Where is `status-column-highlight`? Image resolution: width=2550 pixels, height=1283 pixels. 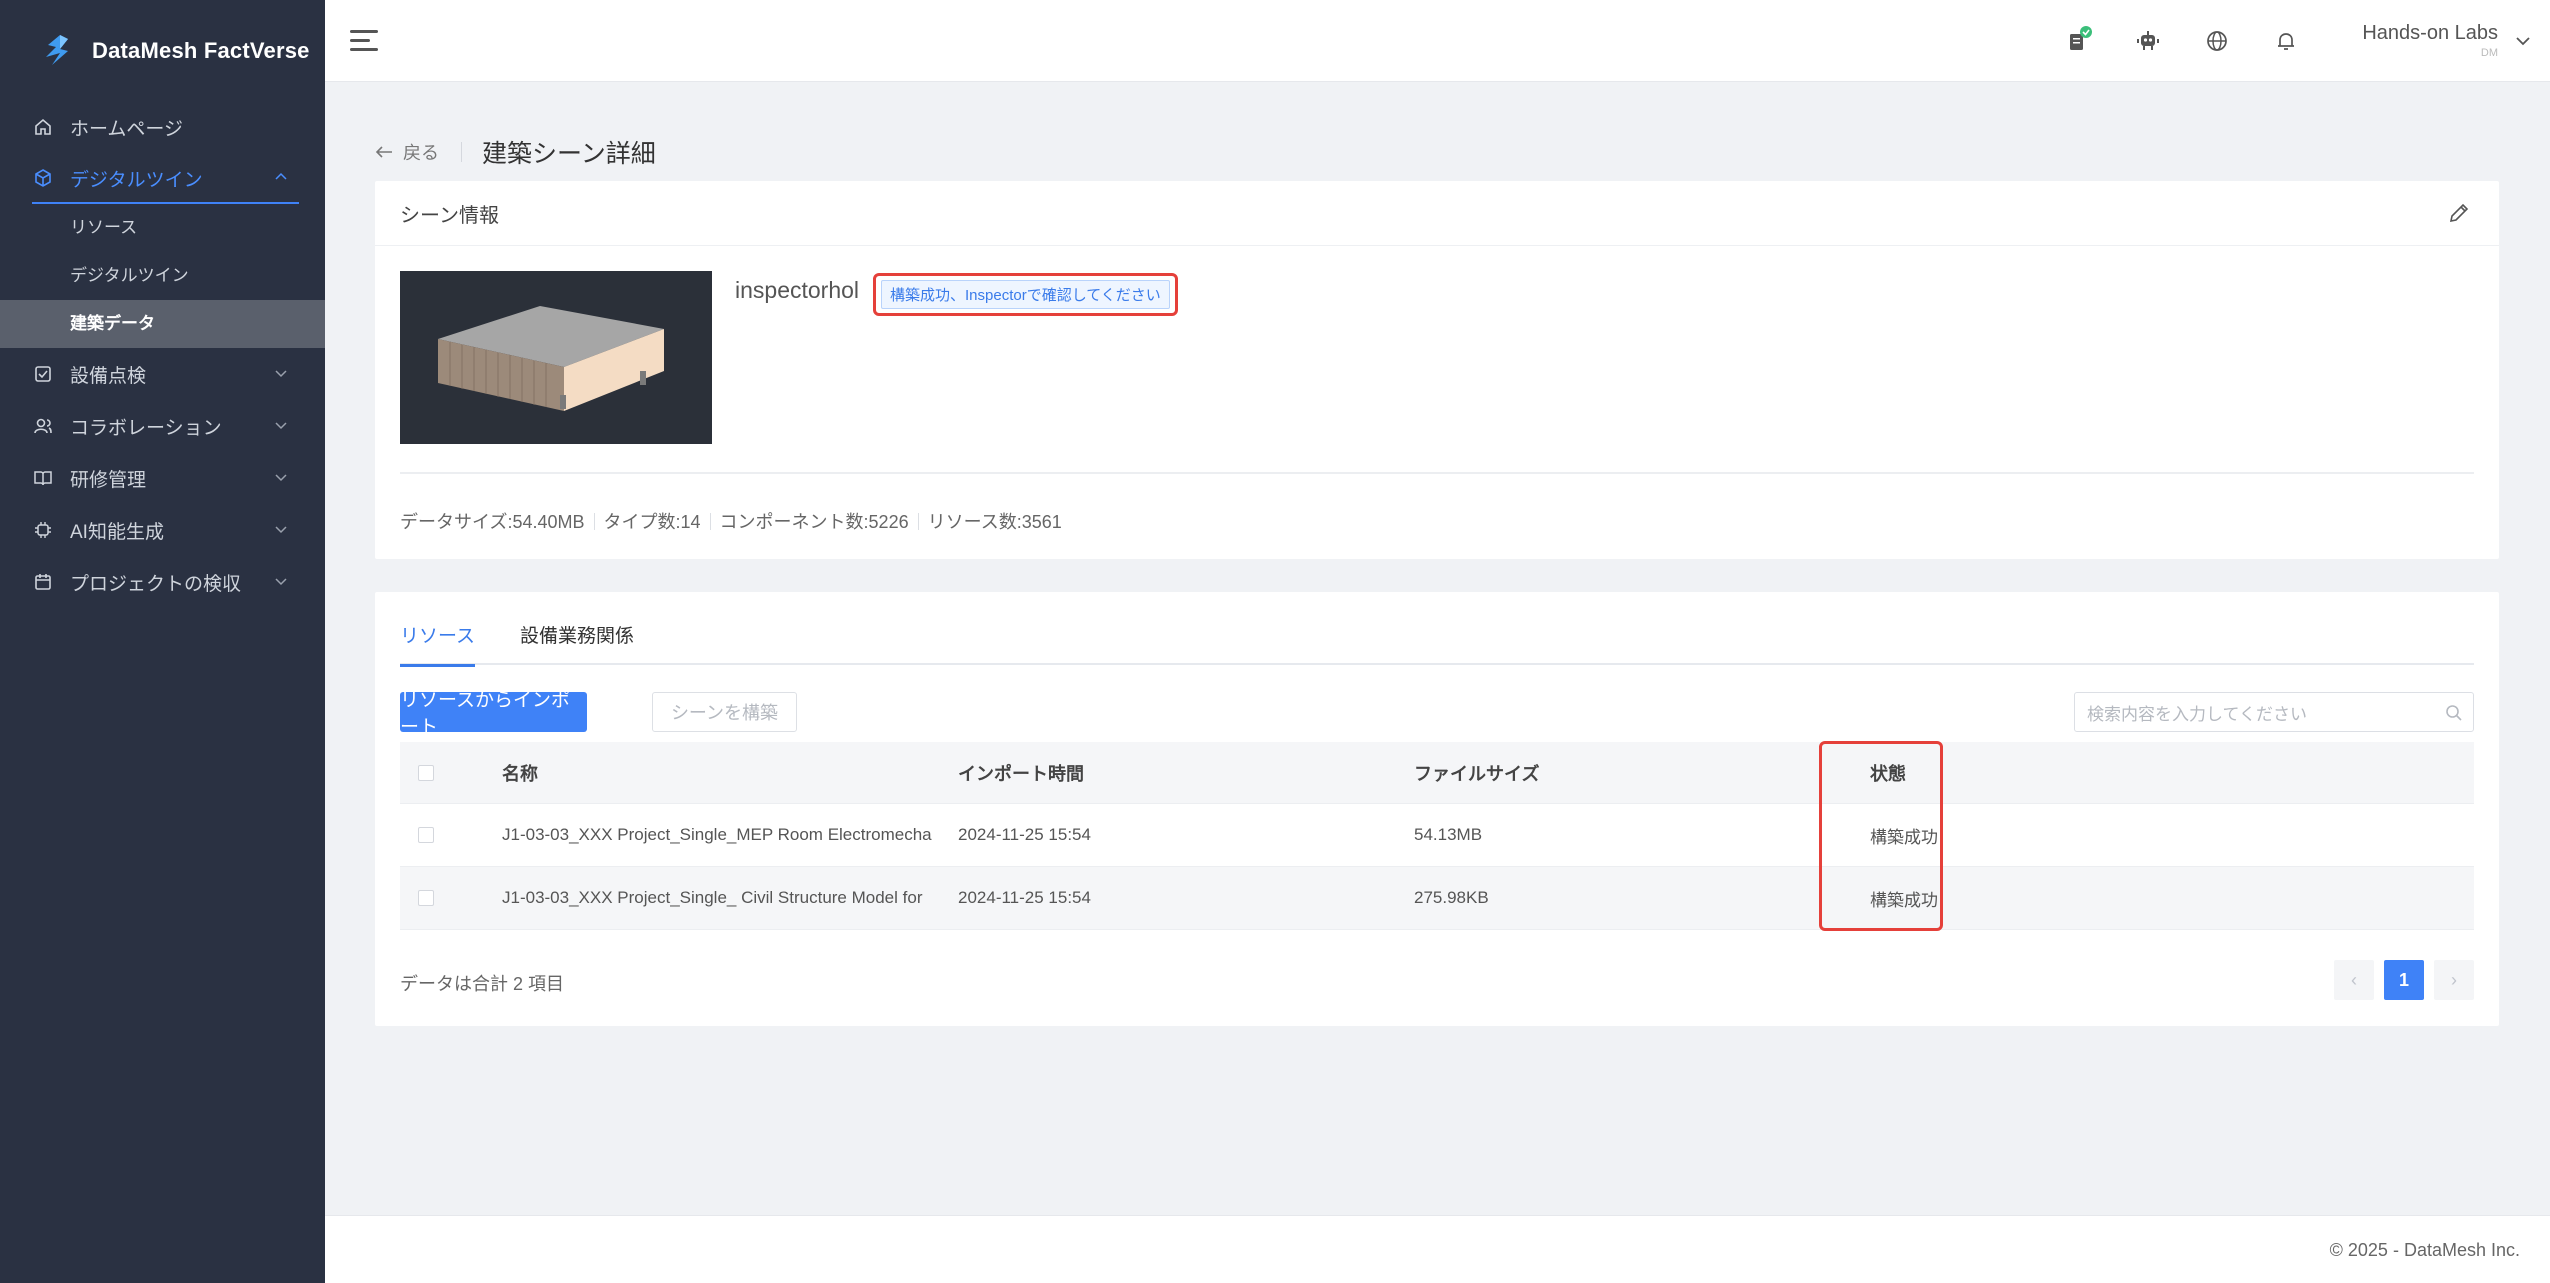 status-column-highlight is located at coordinates (1881, 836).